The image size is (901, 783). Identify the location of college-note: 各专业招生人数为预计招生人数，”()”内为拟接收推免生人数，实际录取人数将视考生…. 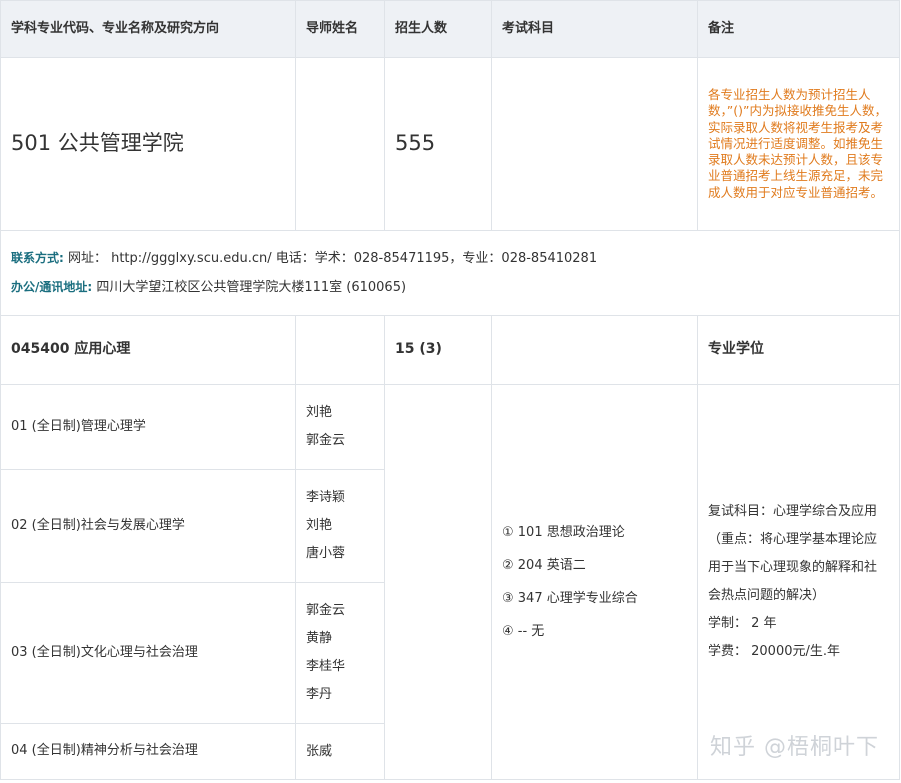
(798, 144).